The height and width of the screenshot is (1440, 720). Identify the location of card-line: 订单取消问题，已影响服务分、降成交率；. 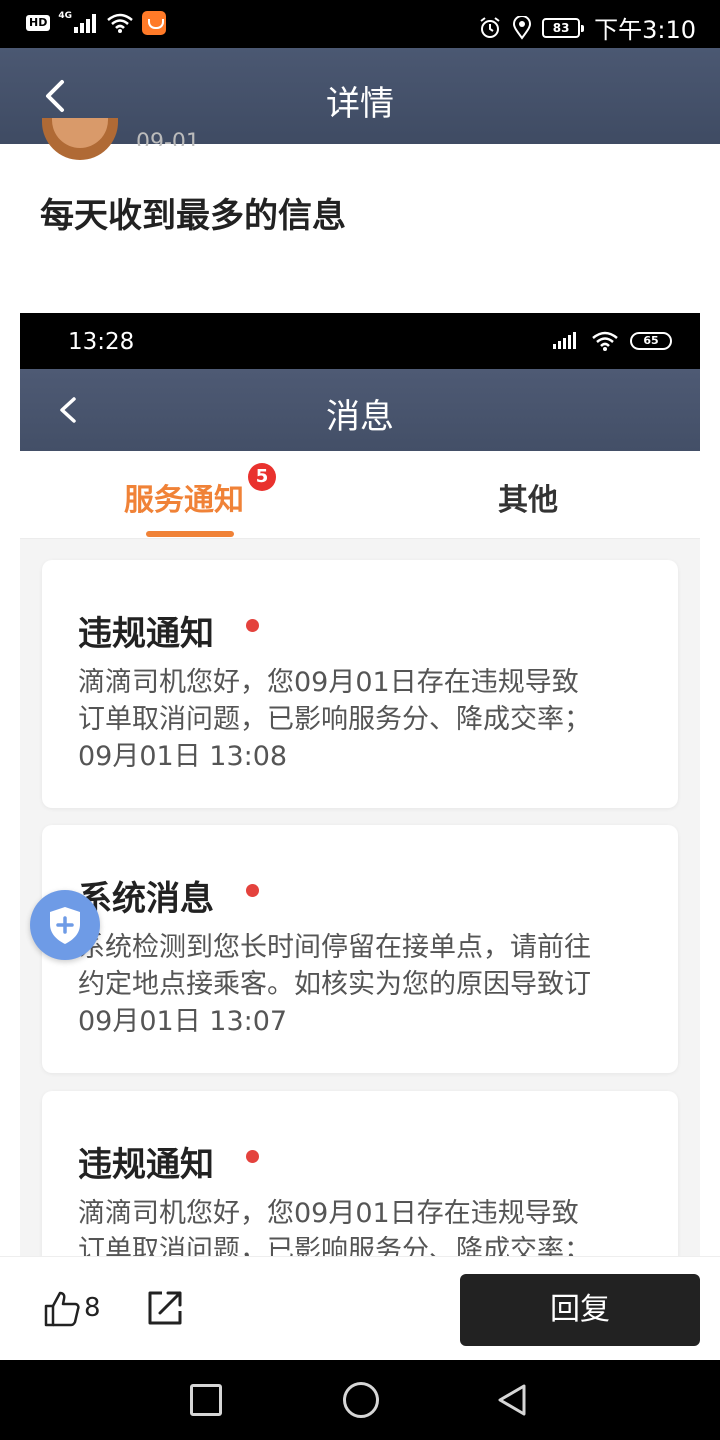
(334, 719).